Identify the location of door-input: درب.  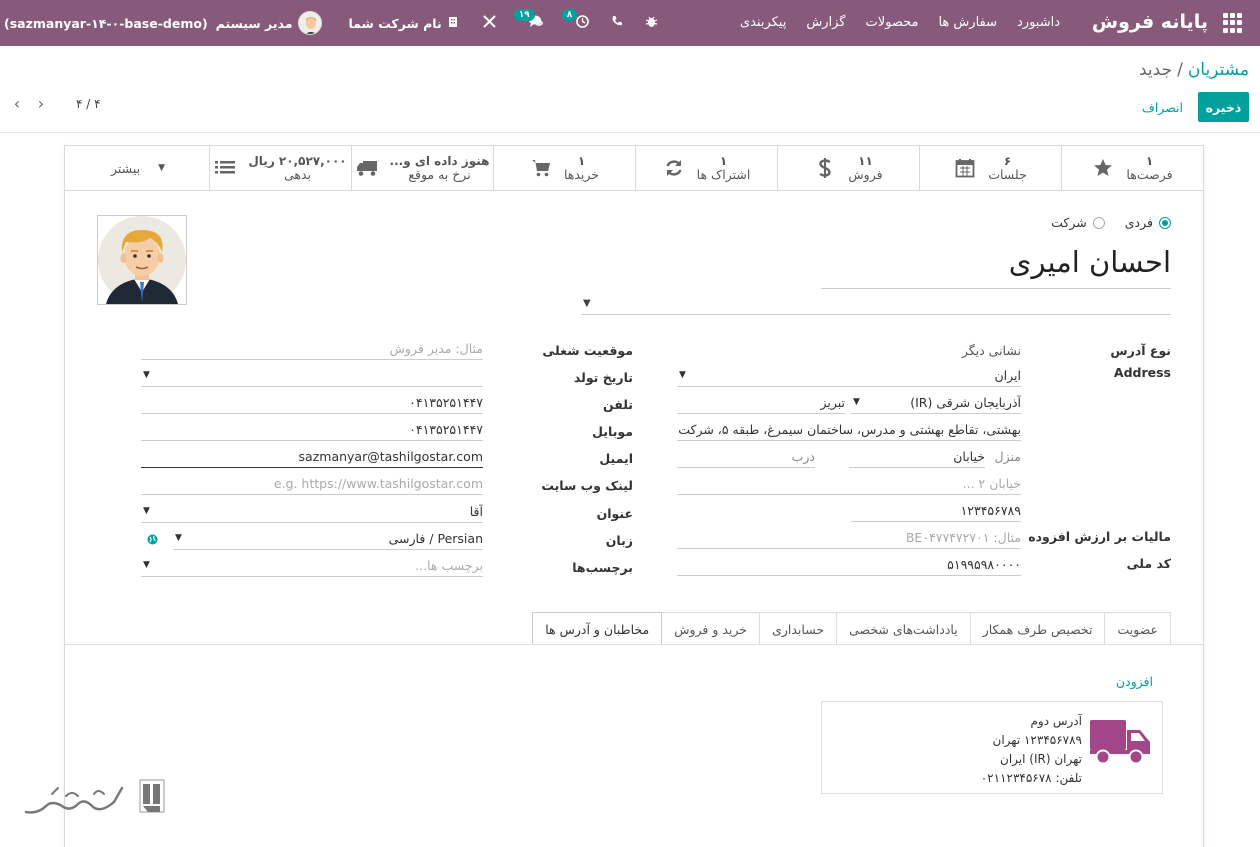
(746, 457).